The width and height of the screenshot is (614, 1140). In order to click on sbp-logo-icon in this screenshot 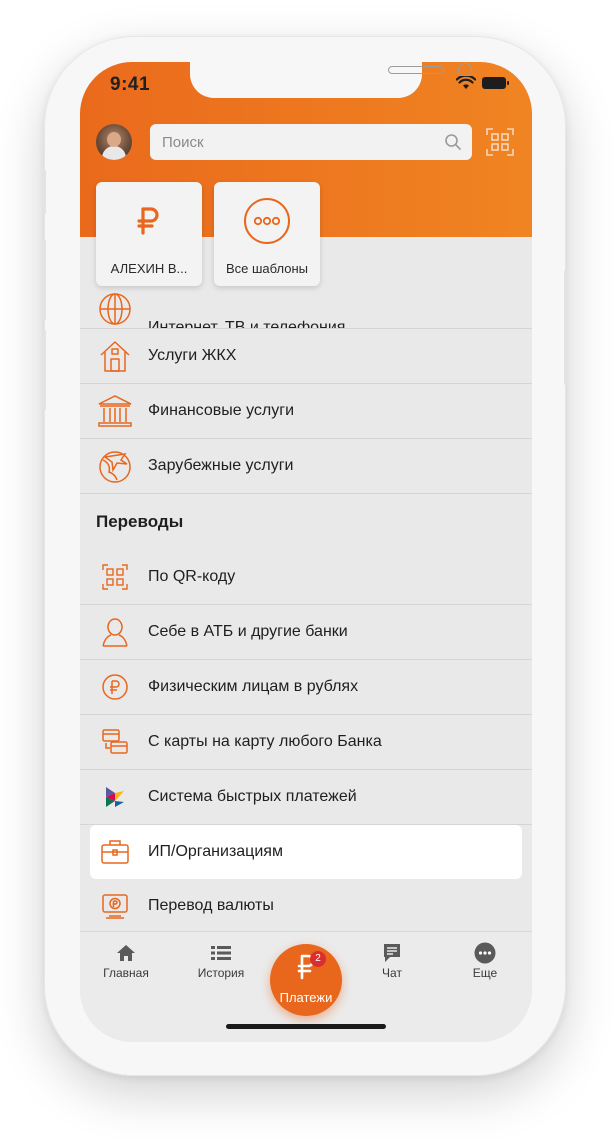, I will do `click(115, 797)`.